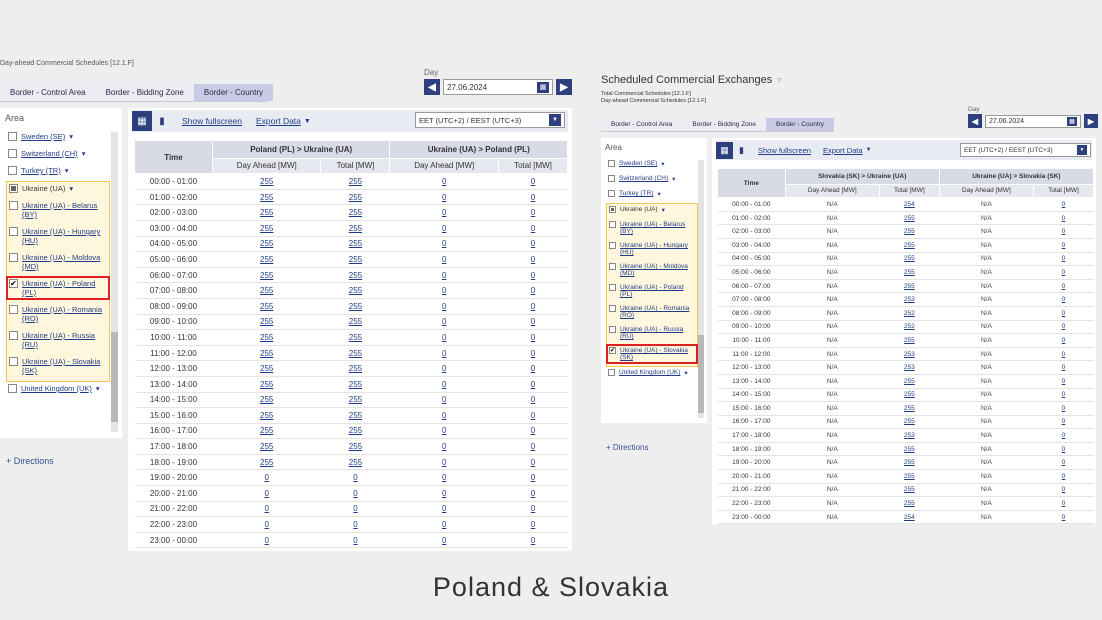 This screenshot has width=1102, height=620. Describe the element at coordinates (652, 333) in the screenshot. I see `area-item: Ukraine (UA) - Russia (RU)` at that location.